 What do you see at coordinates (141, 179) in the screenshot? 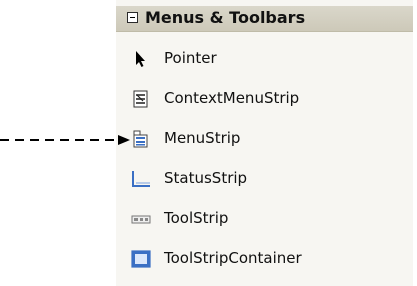
I see `status-strip-icon` at bounding box center [141, 179].